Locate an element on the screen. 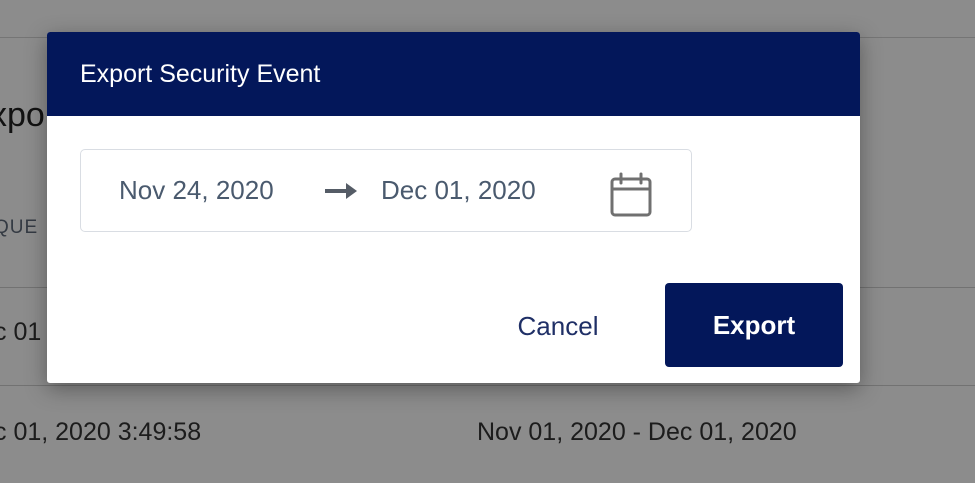 This screenshot has height=483, width=975. dialog-title: Export Security Event is located at coordinates (200, 73).